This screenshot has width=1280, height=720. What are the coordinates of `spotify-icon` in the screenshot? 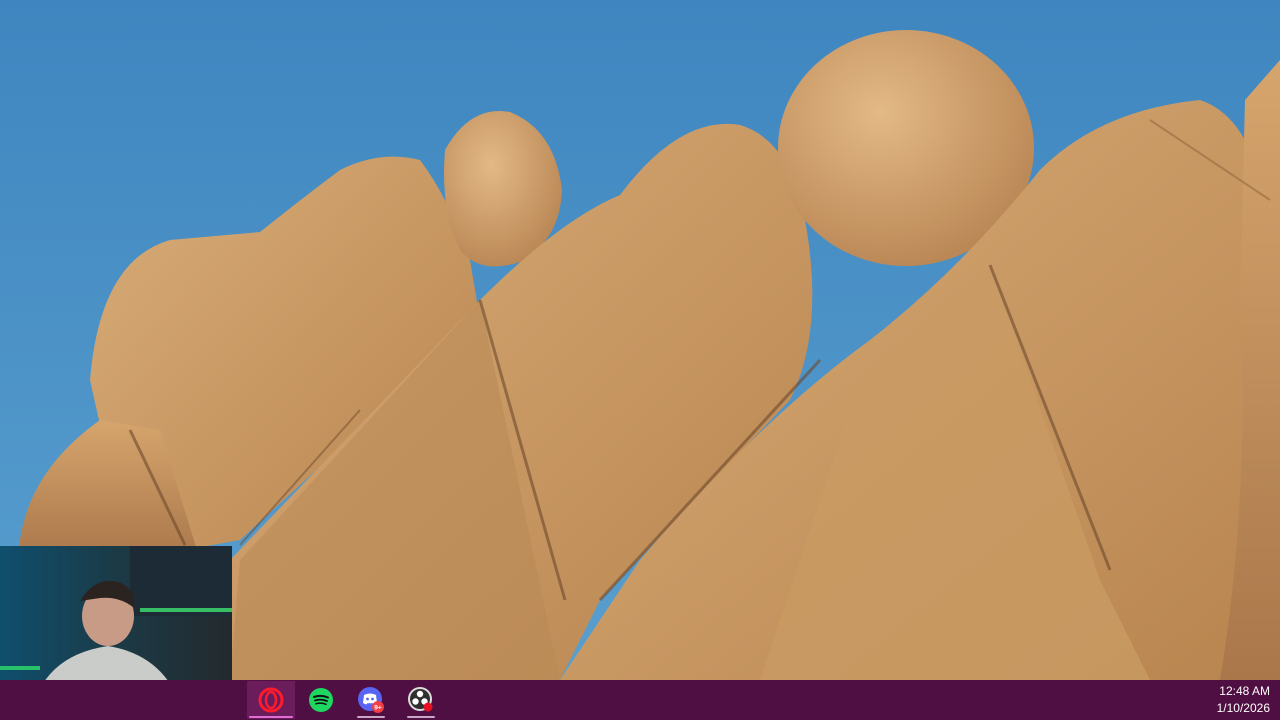 It's located at (321, 700).